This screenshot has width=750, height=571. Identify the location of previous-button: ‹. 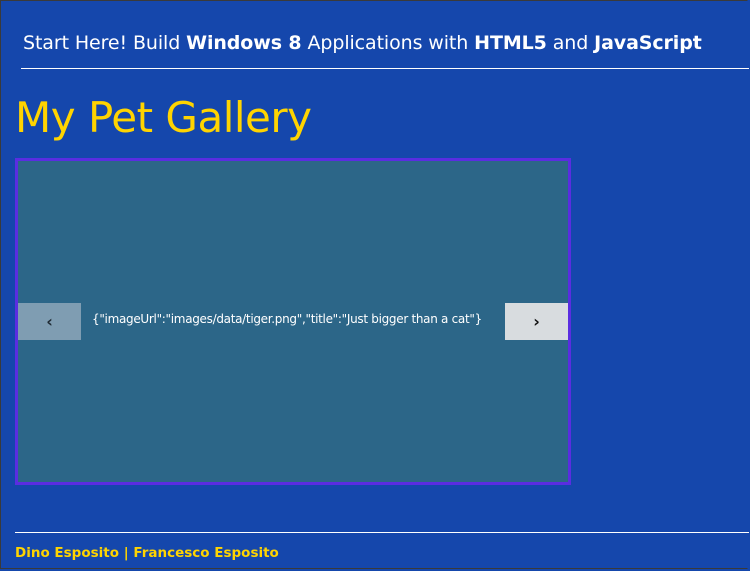
(49, 321).